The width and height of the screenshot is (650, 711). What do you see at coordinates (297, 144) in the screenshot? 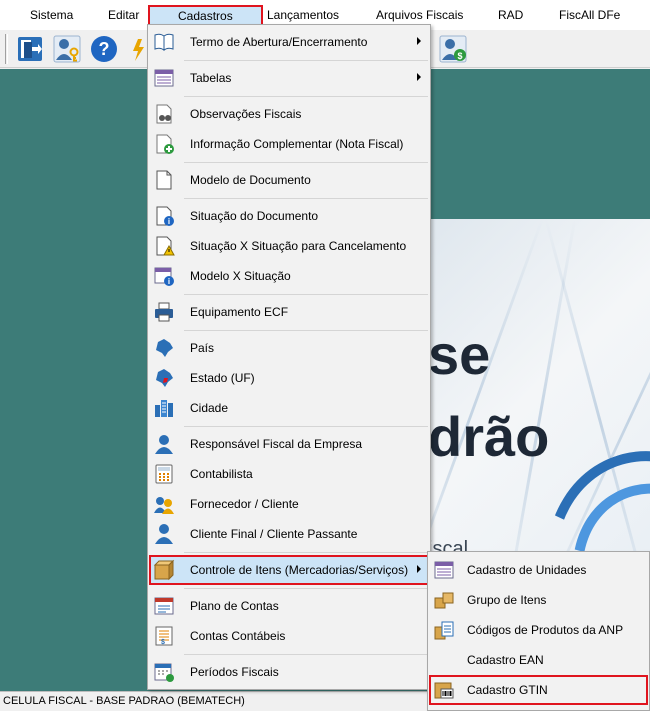
I see `menu-item-label: Informação Complementar (Nota Fiscal)` at bounding box center [297, 144].